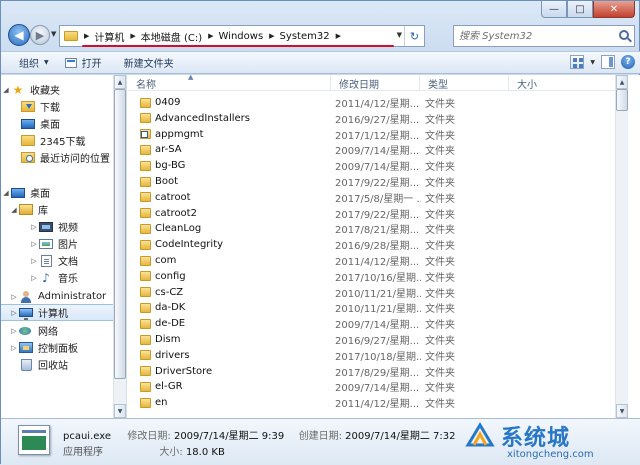 Image resolution: width=640 pixels, height=465 pixels. Describe the element at coordinates (614, 9) in the screenshot. I see `close-button: ✕` at that location.